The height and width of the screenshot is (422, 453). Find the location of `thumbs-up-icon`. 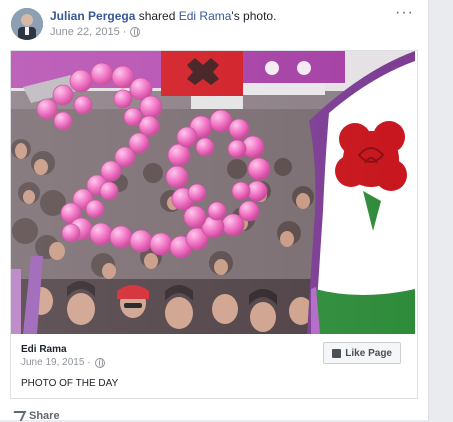

thumbs-up-icon is located at coordinates (337, 353).